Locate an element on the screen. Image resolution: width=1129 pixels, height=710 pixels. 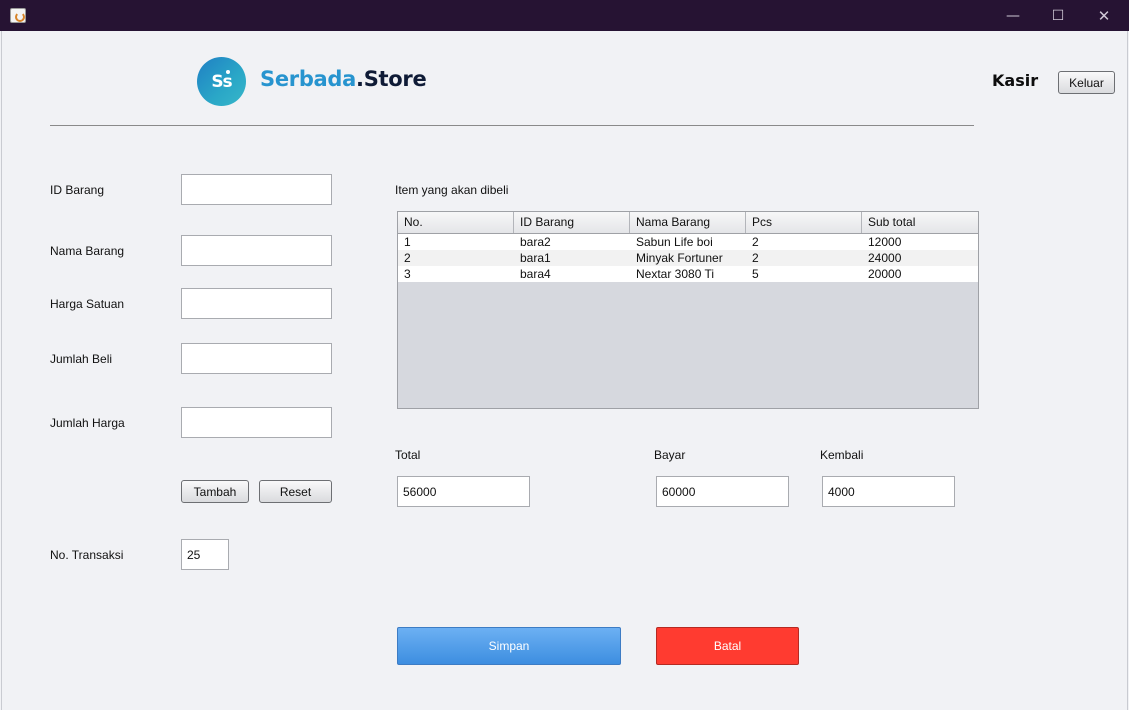
table-row: 3 bara4 Nextar 3080 Ti 5 20000 is located at coordinates (688, 274).